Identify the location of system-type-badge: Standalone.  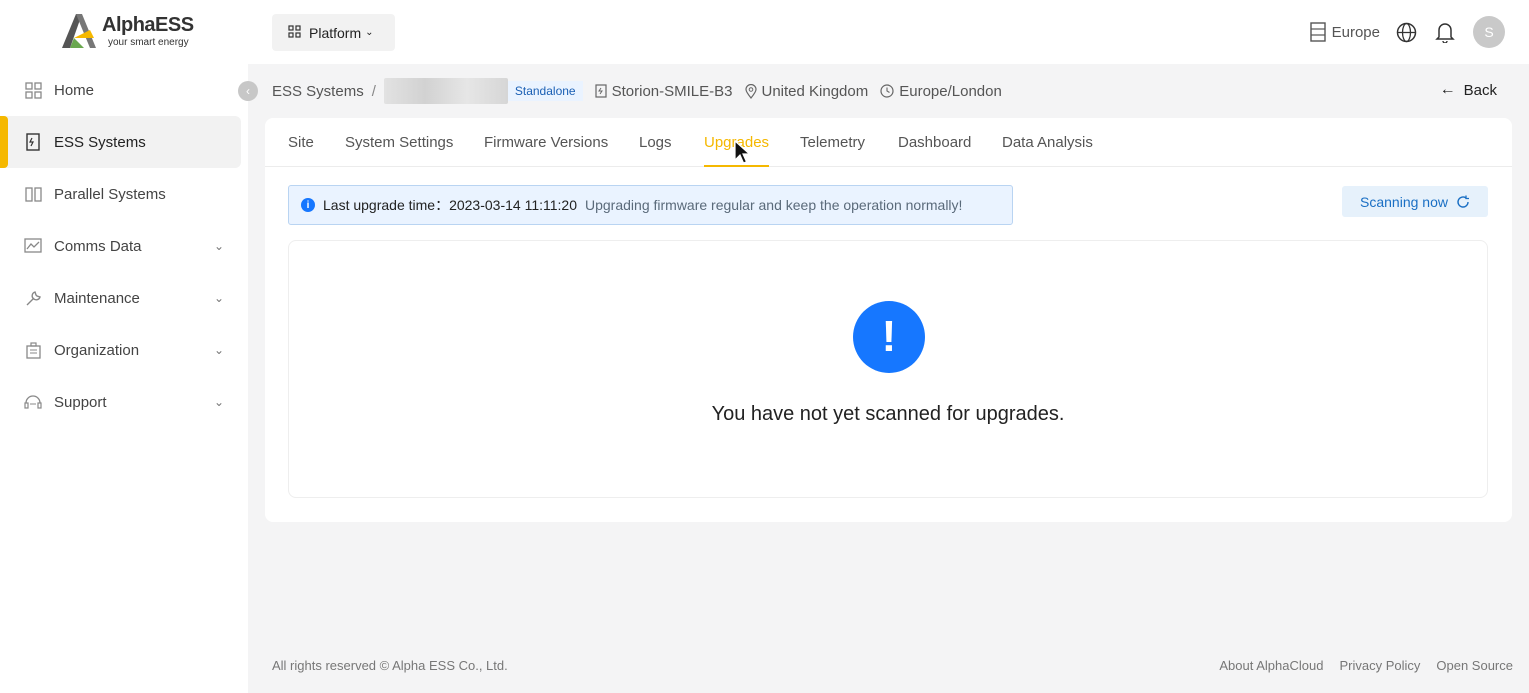
(545, 91).